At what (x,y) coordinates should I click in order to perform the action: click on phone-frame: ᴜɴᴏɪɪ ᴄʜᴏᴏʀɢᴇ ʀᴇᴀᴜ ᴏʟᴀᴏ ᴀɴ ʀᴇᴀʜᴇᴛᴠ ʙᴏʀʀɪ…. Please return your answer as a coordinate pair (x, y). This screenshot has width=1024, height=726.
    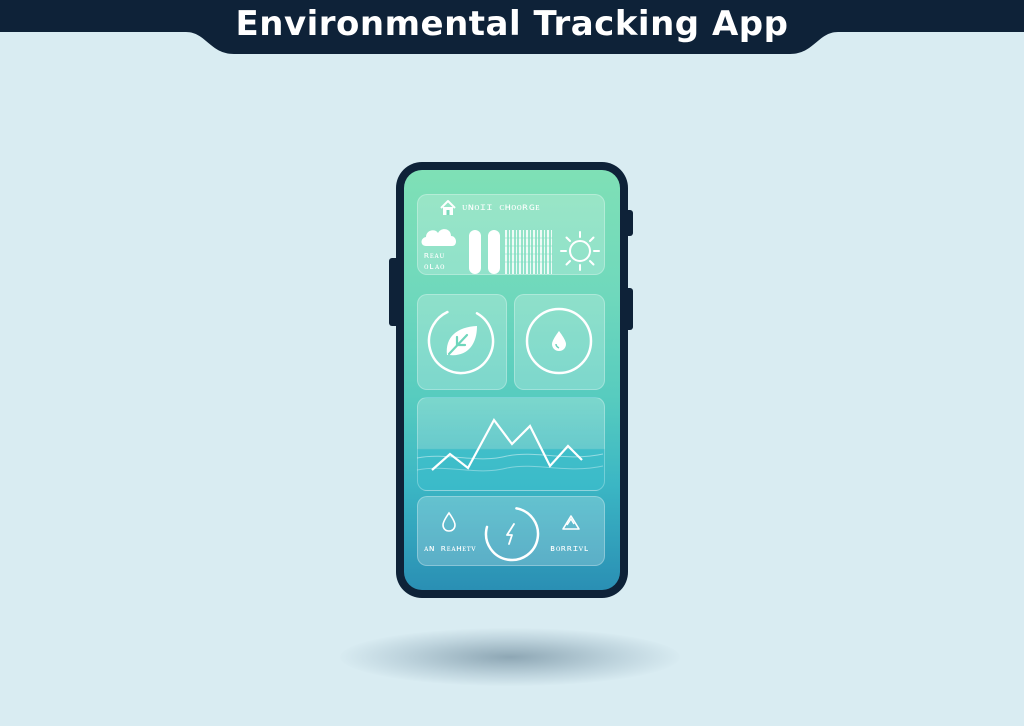
    Looking at the image, I should click on (512, 380).